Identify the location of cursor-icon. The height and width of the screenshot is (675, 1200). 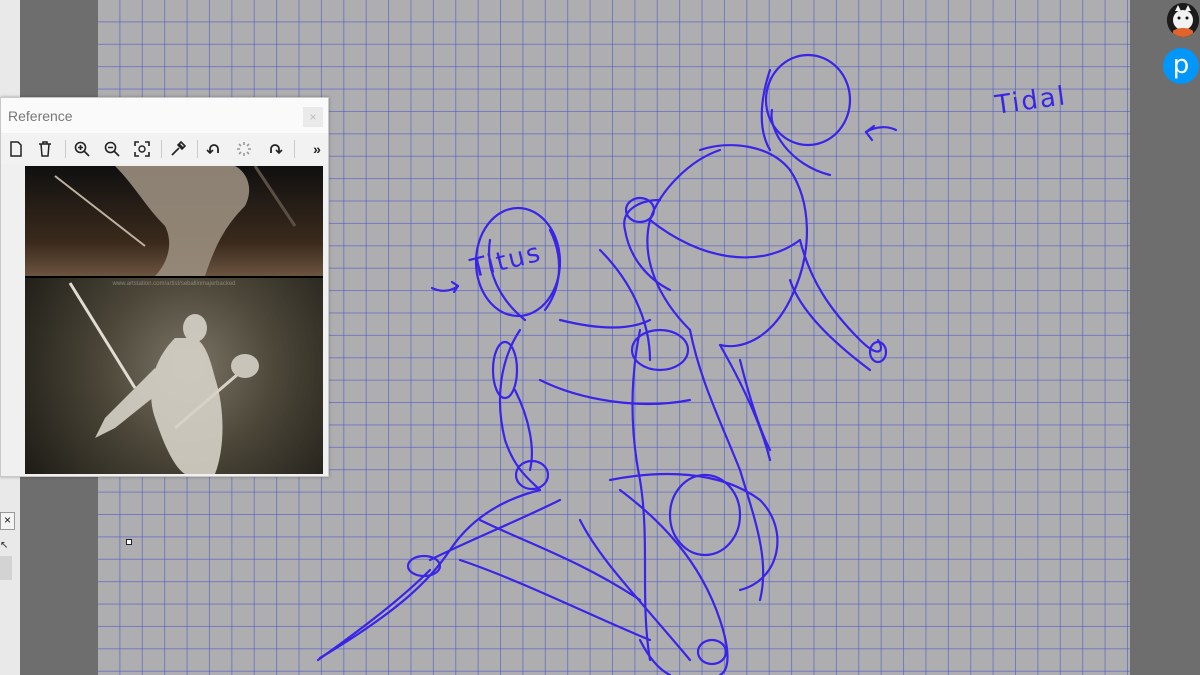
(129, 542).